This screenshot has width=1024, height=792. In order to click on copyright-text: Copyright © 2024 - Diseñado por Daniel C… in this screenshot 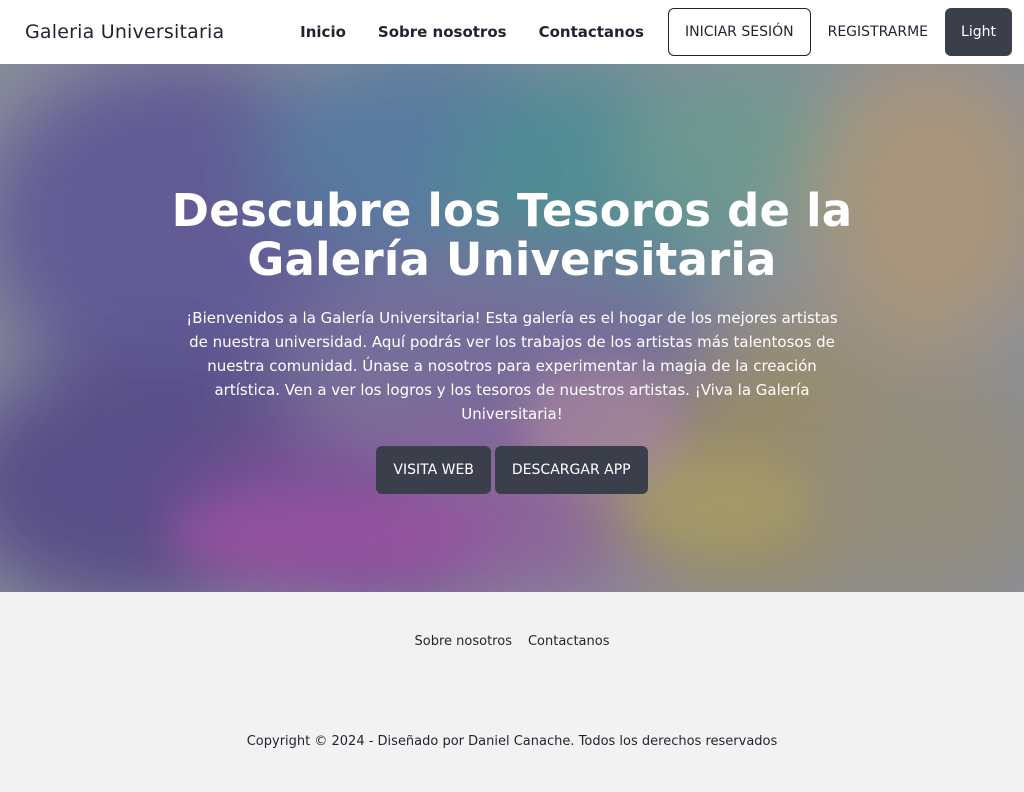, I will do `click(512, 741)`.